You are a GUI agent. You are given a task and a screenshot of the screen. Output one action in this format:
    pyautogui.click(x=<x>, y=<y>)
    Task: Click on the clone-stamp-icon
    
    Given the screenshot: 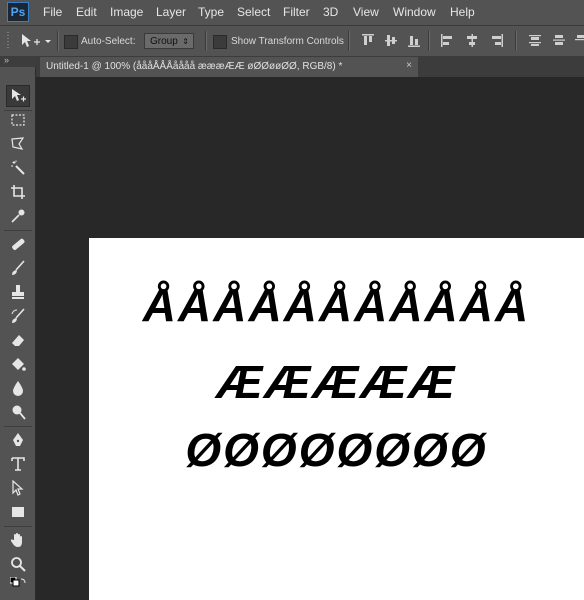 What is the action you would take?
    pyautogui.click(x=18, y=292)
    